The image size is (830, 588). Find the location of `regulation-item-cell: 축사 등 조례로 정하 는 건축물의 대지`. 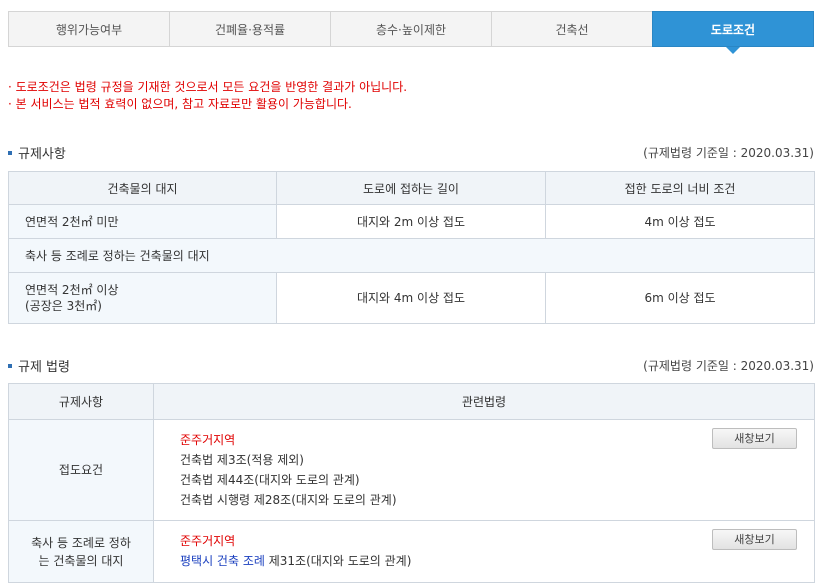

regulation-item-cell: 축사 등 조례로 정하 는 건축물의 대지 is located at coordinates (81, 551).